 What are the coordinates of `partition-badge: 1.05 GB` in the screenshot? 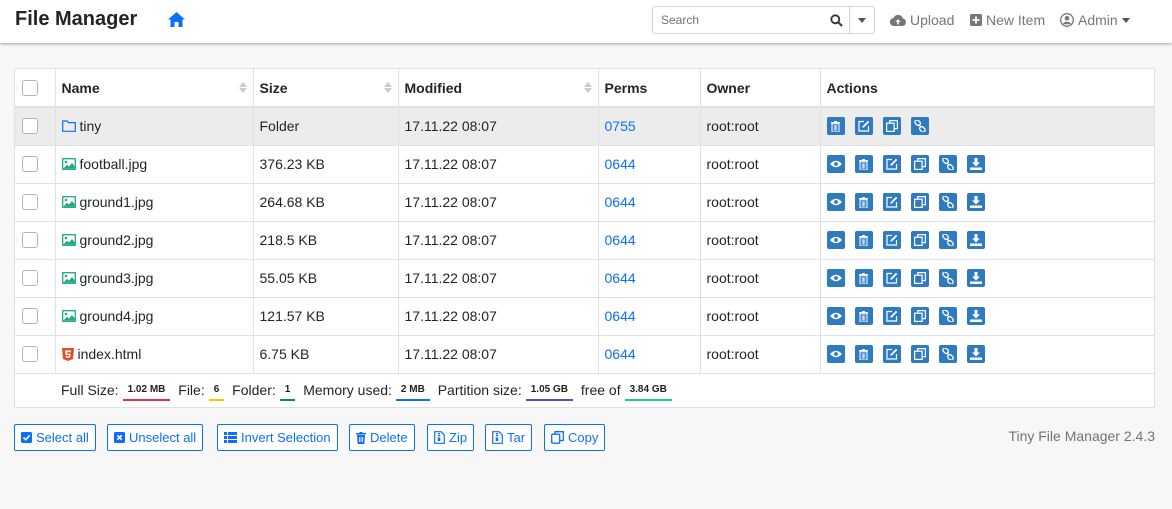 It's located at (549, 392).